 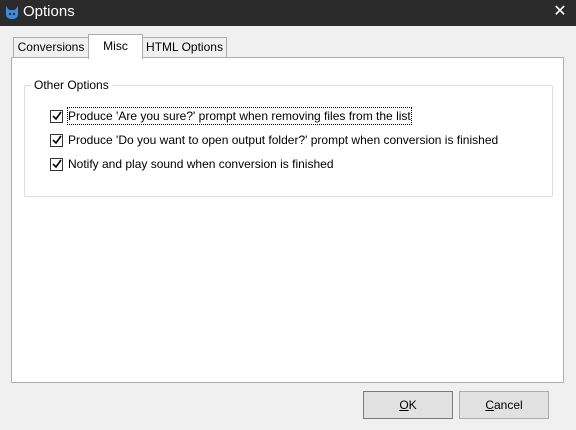 I want to click on tab-conversions: Conversions, so click(x=51, y=47).